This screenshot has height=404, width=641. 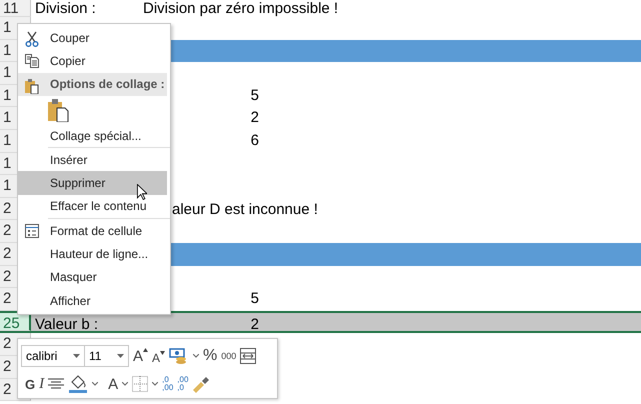 What do you see at coordinates (145, 350) in the screenshot?
I see `up-triangle-icon` at bounding box center [145, 350].